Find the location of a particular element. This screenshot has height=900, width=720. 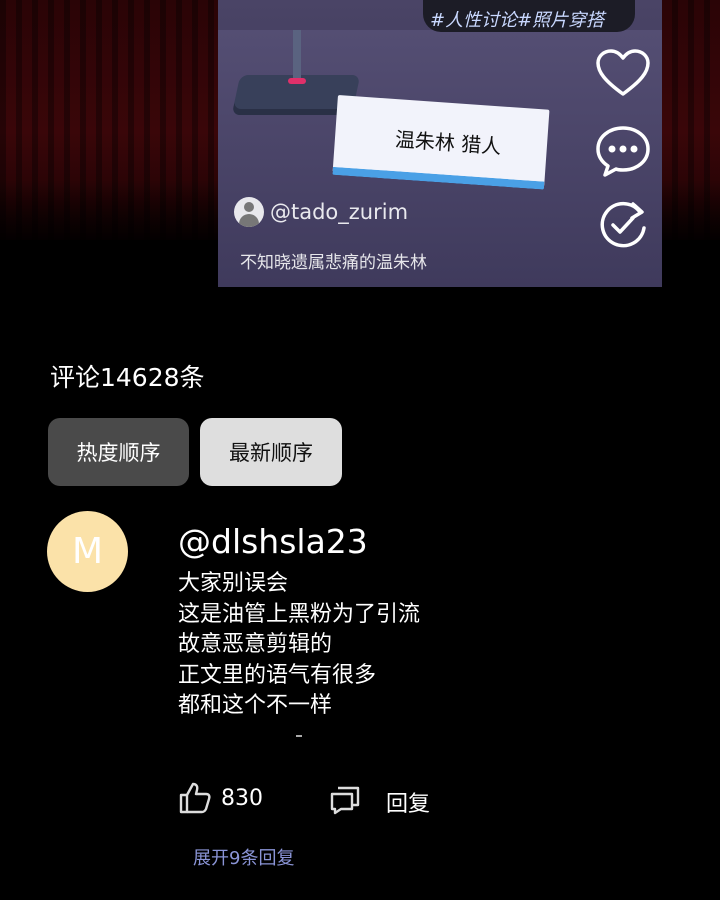

chat-bubble-icon is located at coordinates (623, 151).